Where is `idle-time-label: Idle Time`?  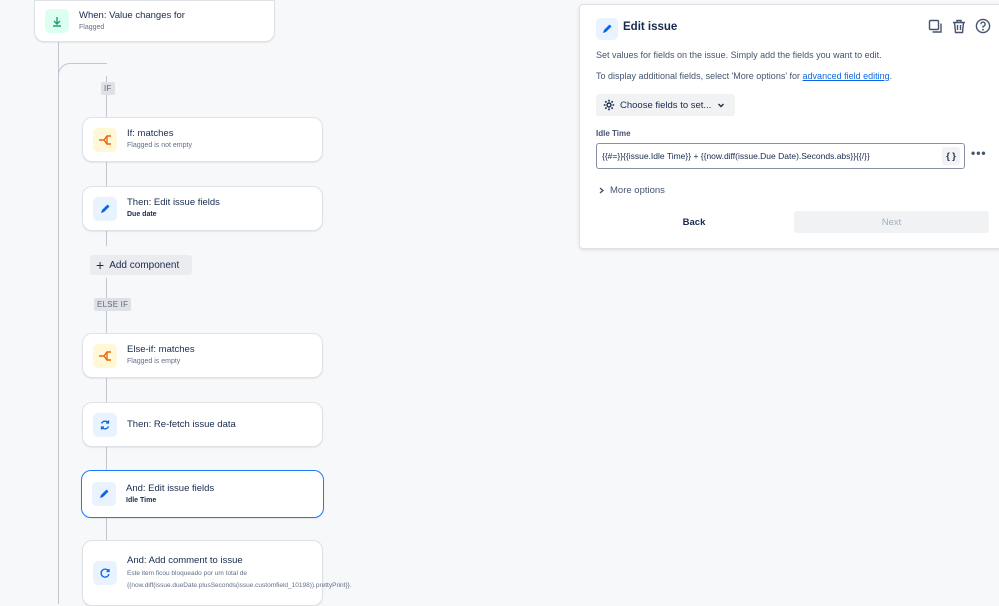
idle-time-label: Idle Time is located at coordinates (613, 133).